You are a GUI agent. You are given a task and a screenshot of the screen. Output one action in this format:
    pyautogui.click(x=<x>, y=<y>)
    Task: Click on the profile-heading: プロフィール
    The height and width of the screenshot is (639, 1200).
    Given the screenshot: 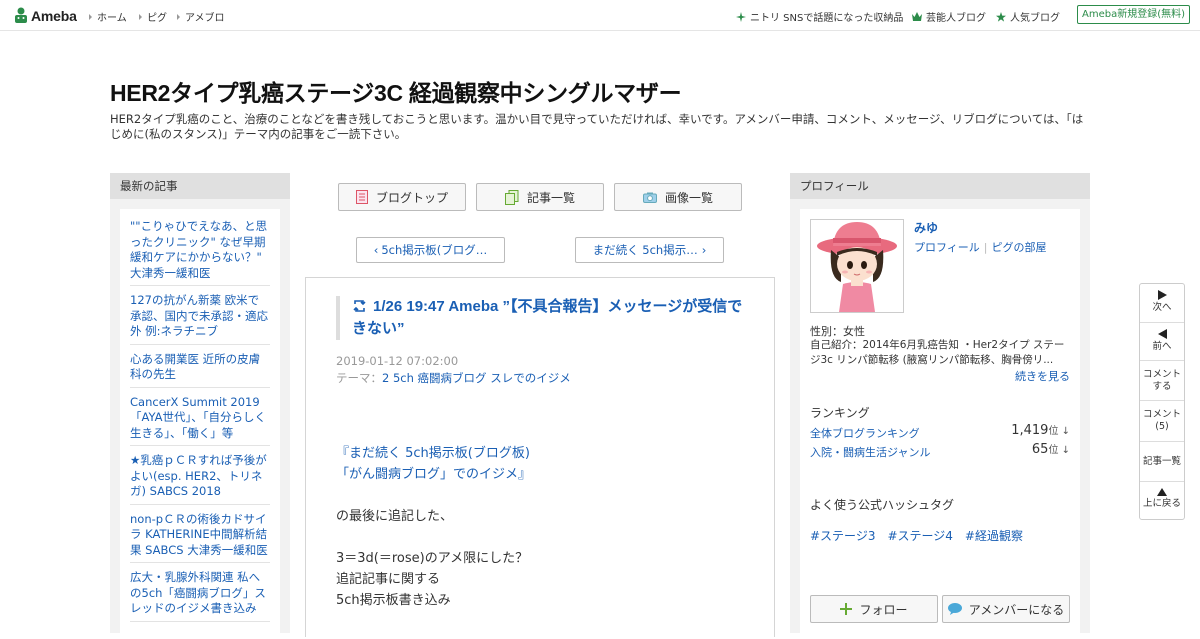 What is the action you would take?
    pyautogui.click(x=940, y=186)
    